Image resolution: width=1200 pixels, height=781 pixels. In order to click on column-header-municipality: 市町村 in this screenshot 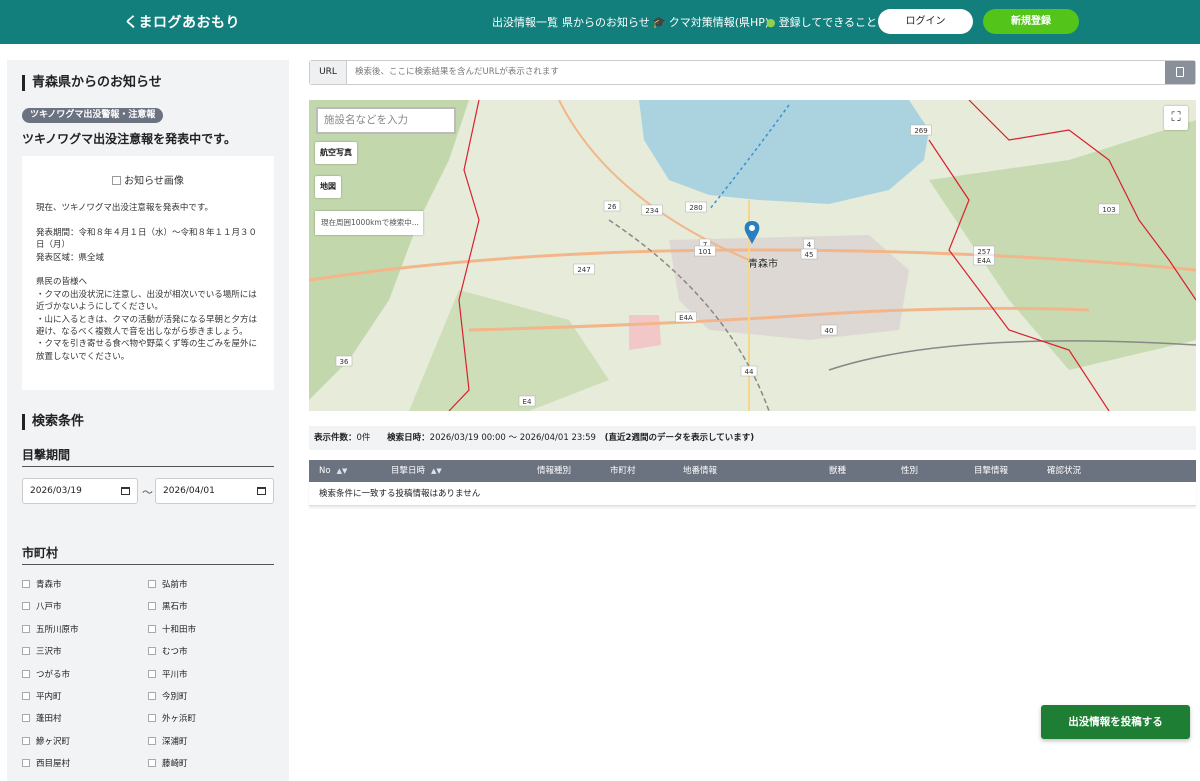, I will do `click(623, 471)`.